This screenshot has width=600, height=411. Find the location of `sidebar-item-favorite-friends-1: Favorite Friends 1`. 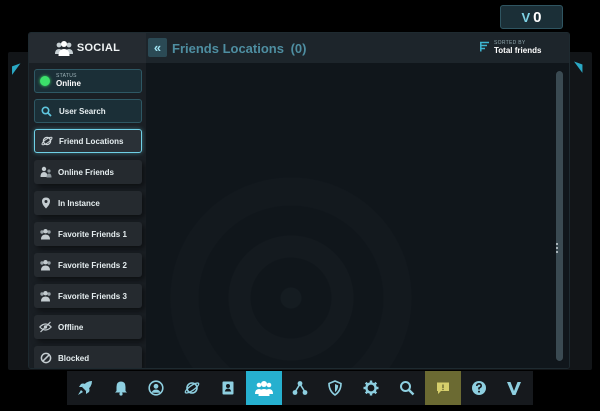

sidebar-item-favorite-friends-1: Favorite Friends 1 is located at coordinates (88, 234).